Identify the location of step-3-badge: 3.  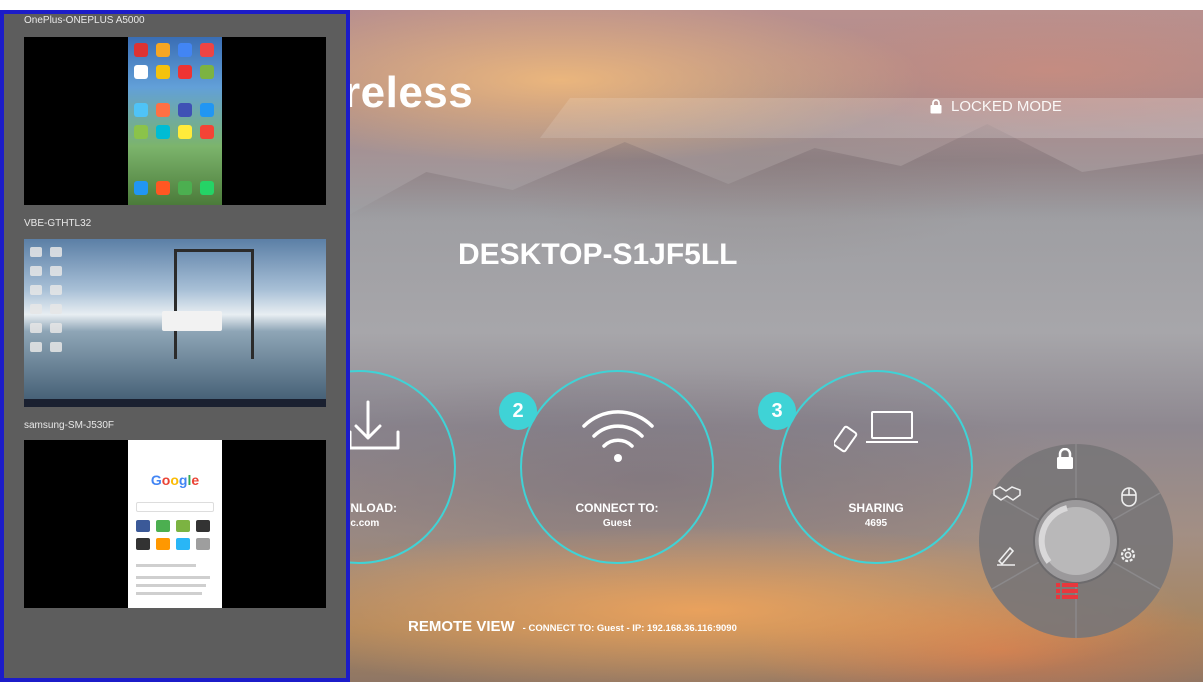
(777, 411).